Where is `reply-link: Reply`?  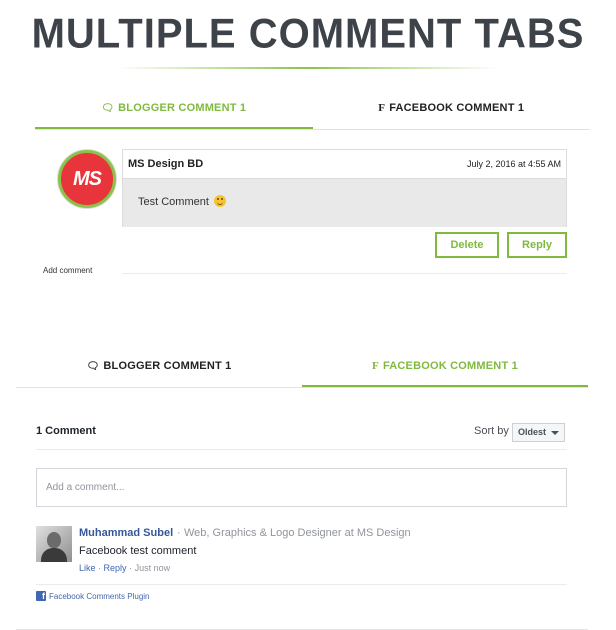
reply-link: Reply is located at coordinates (115, 568).